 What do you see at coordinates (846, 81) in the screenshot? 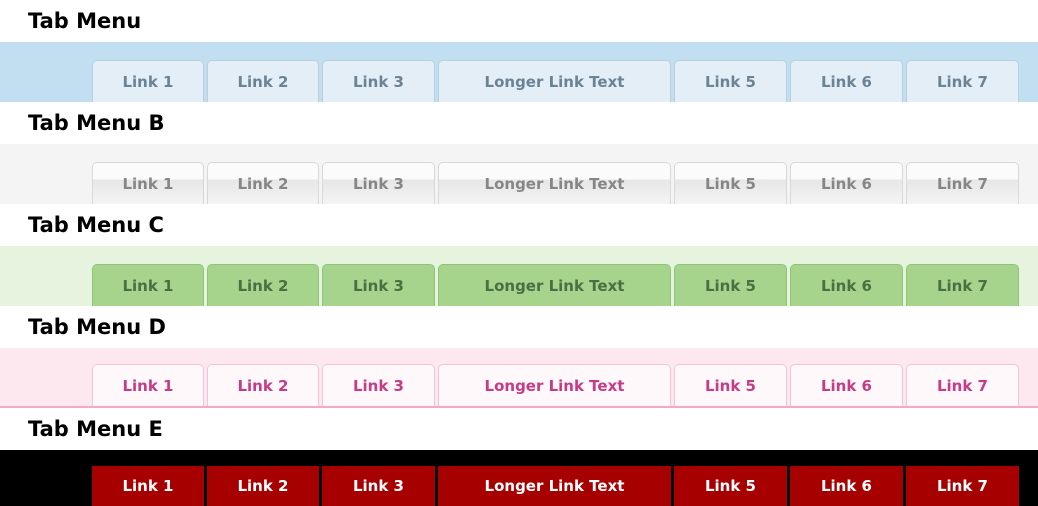
I see `tab-menu-a-link-6: Link 6` at bounding box center [846, 81].